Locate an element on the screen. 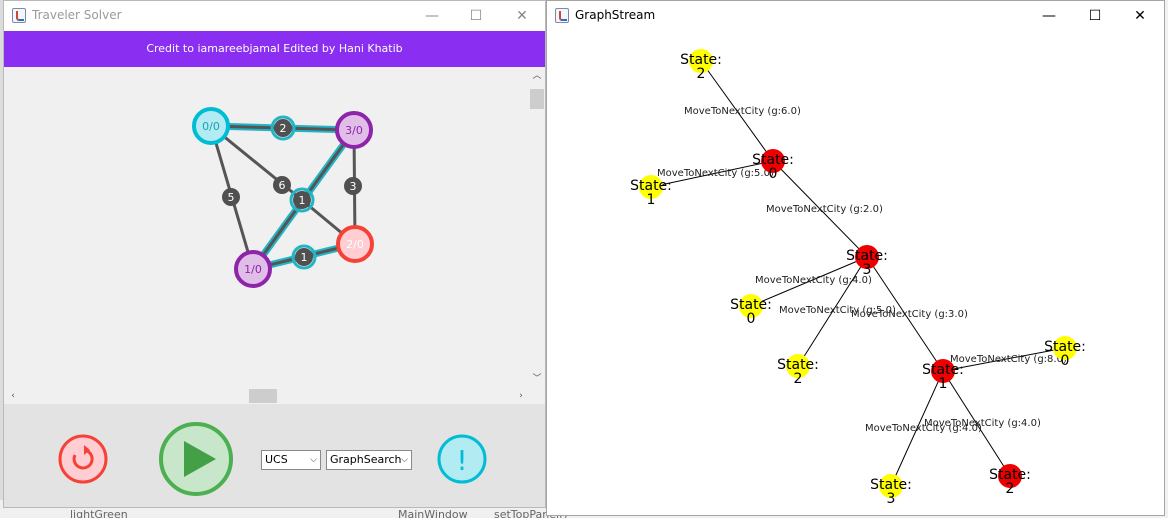 This screenshot has width=1168, height=518. edge-weight-badge: 3 is located at coordinates (353, 186).